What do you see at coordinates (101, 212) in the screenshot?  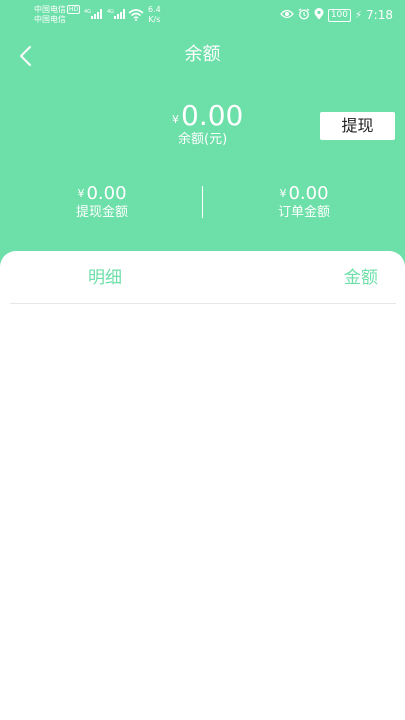 I see `withdrawn-label: 提现金额` at bounding box center [101, 212].